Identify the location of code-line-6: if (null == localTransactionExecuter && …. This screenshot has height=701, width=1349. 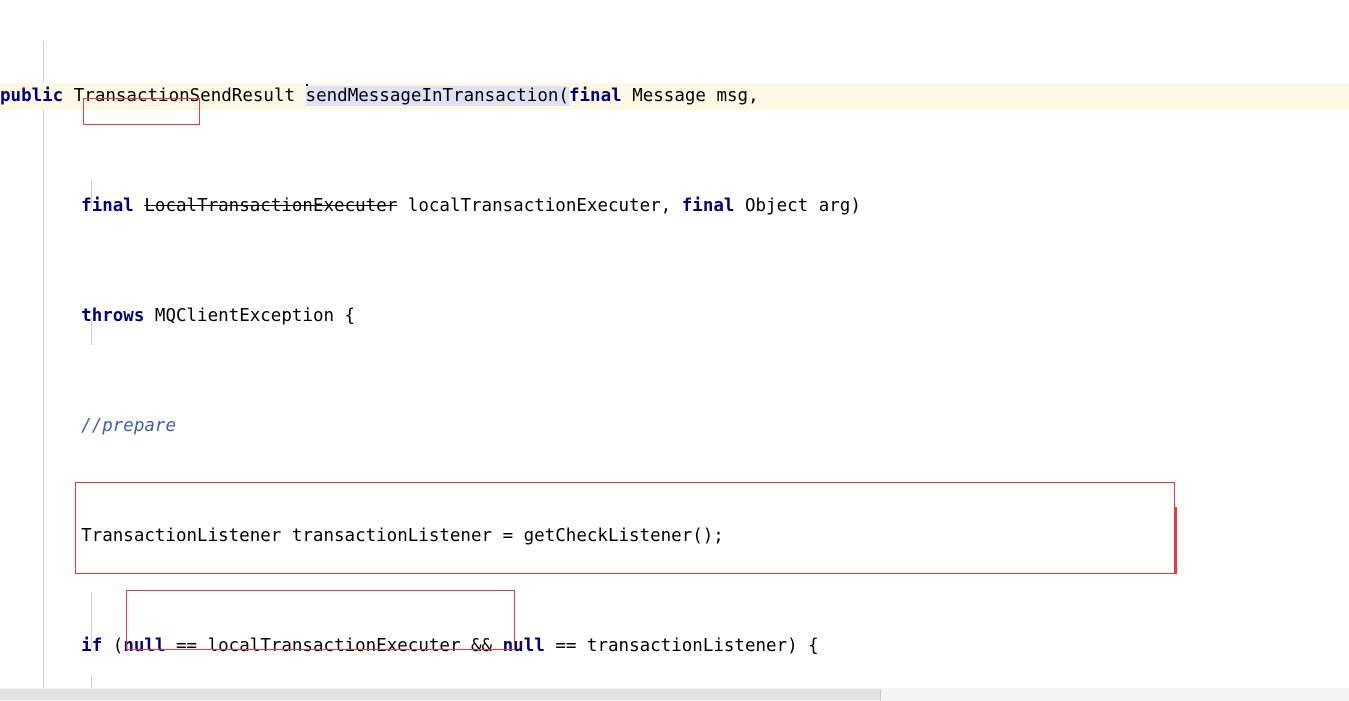
(674, 647).